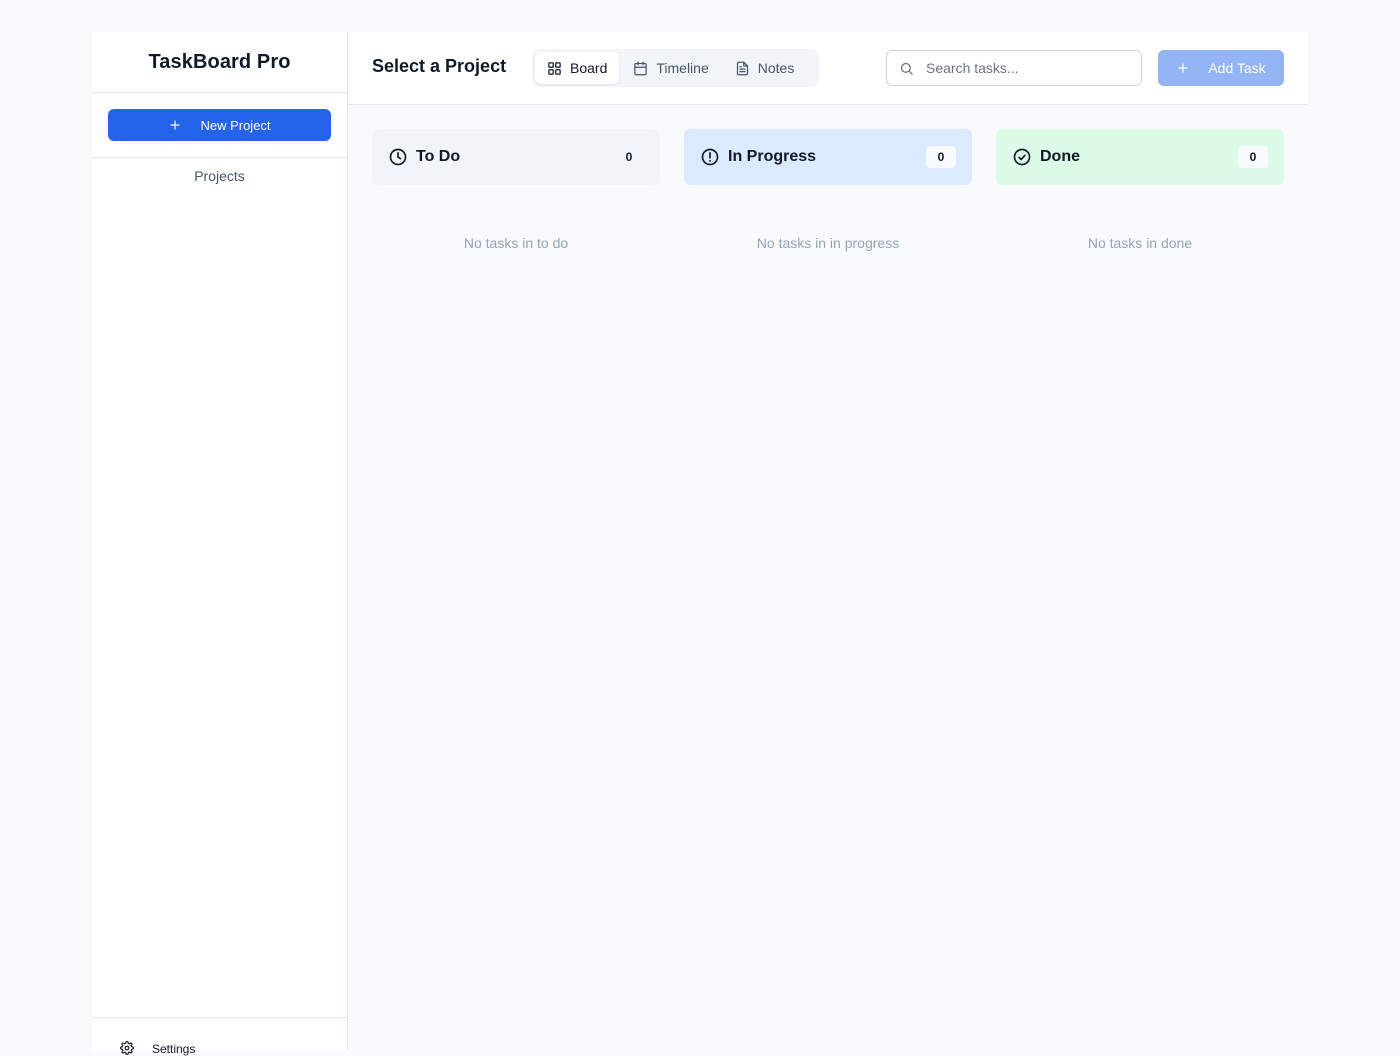 The width and height of the screenshot is (1400, 1056). I want to click on tab-label: Timeline, so click(682, 68).